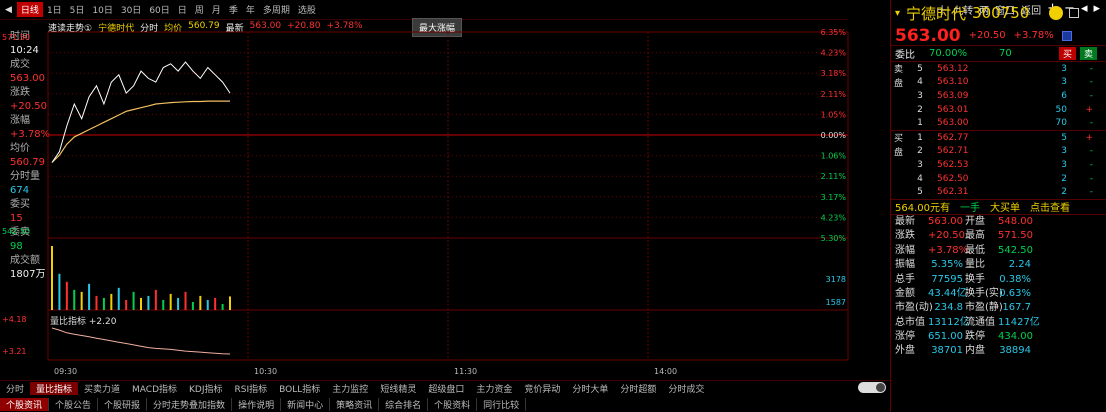 The width and height of the screenshot is (1106, 412). Describe the element at coordinates (953, 137) in the screenshot. I see `bid-price: 562.77` at that location.